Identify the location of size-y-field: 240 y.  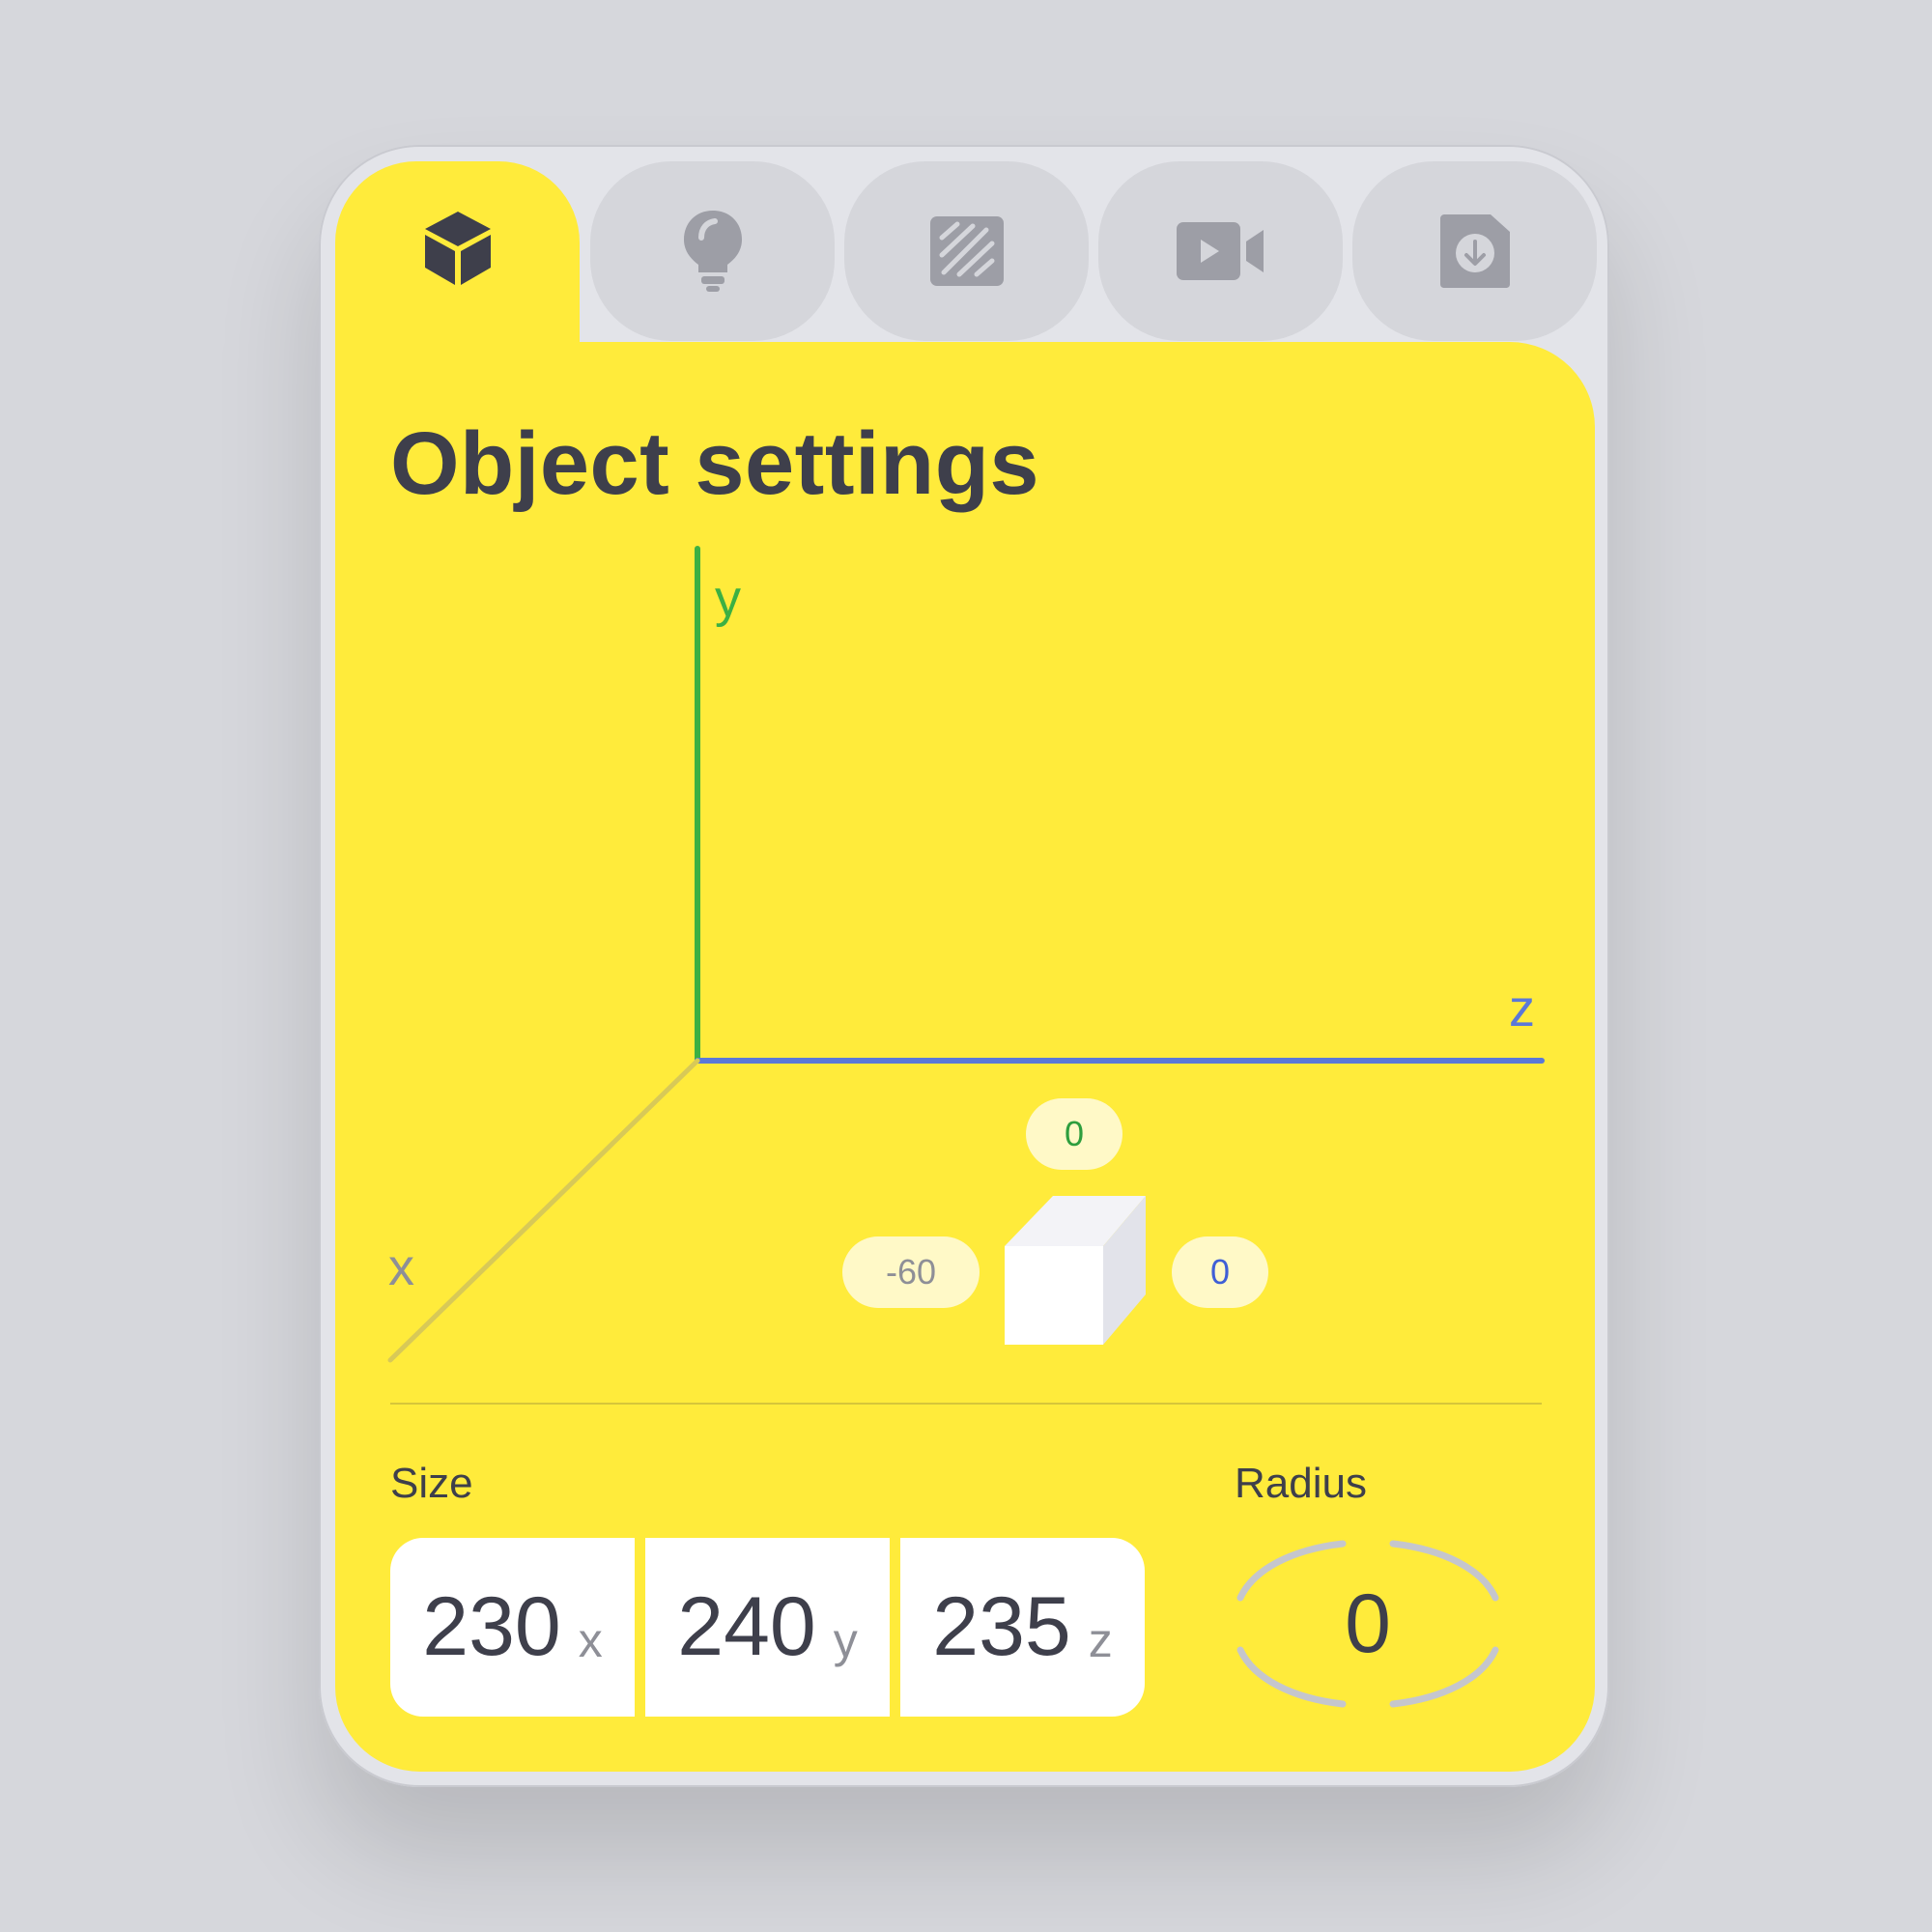
(767, 1627).